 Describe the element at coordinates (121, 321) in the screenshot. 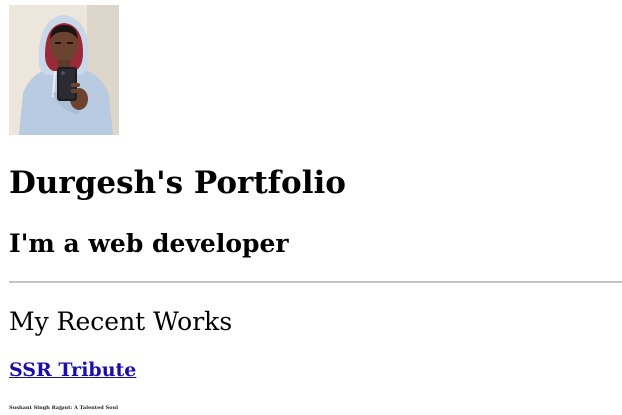

I see `recent-works-heading: My Recent Works` at that location.